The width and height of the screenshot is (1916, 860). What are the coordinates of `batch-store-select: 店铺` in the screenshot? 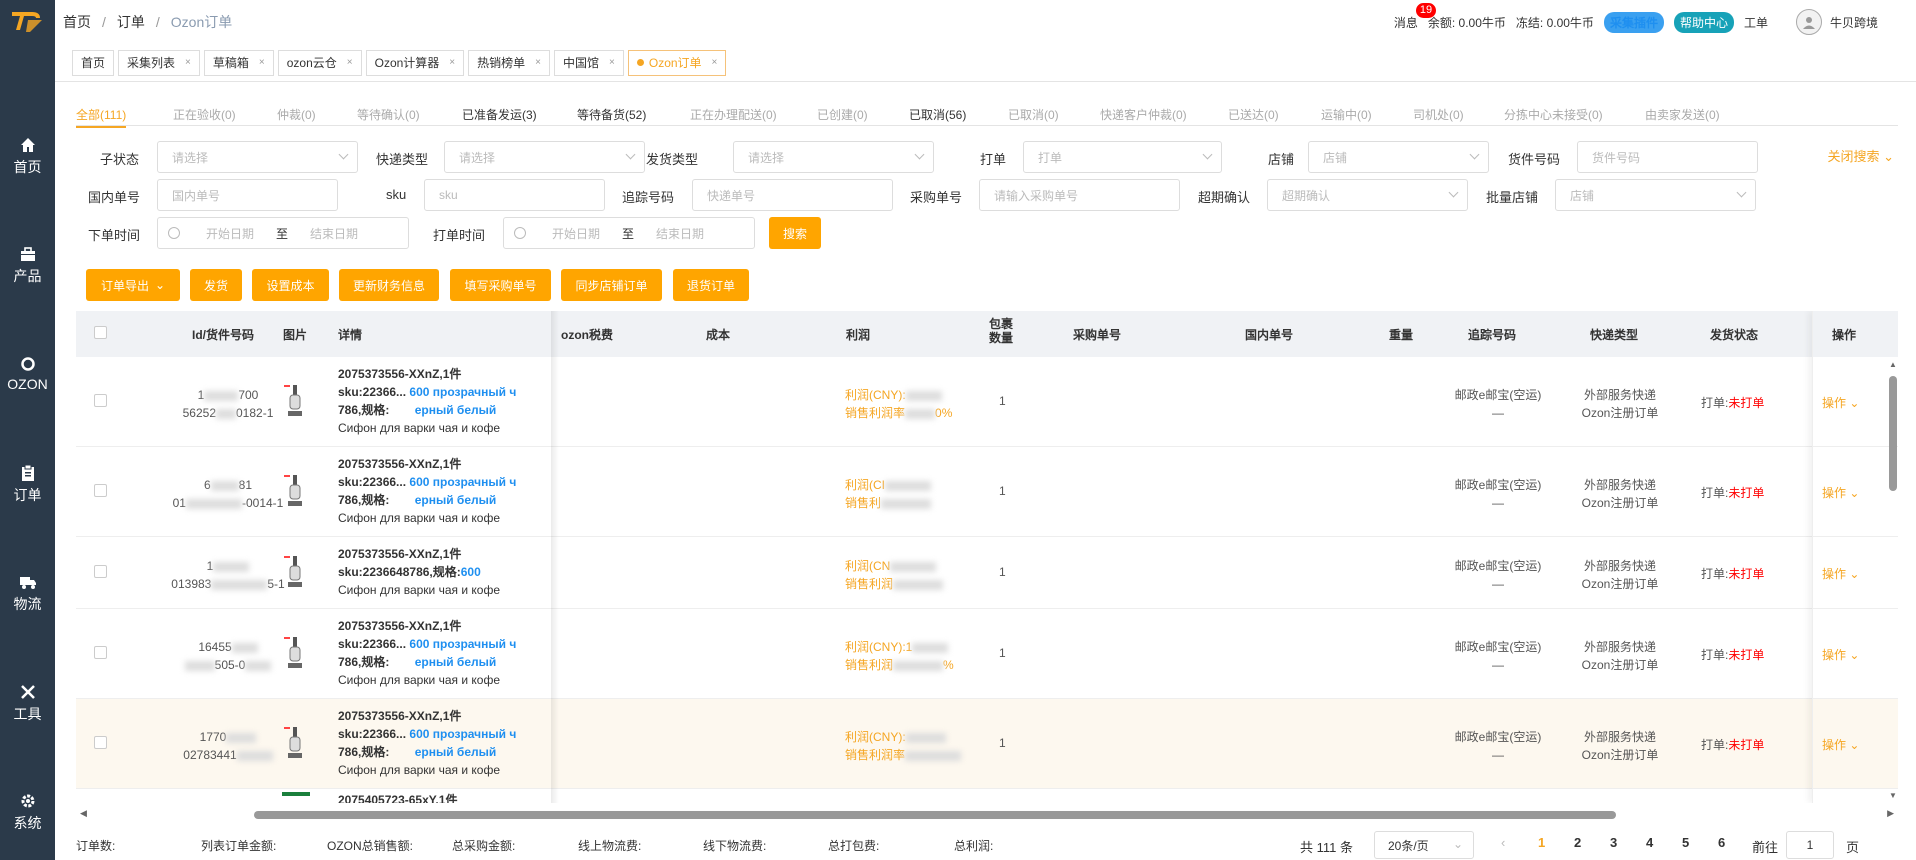 It's located at (1655, 195).